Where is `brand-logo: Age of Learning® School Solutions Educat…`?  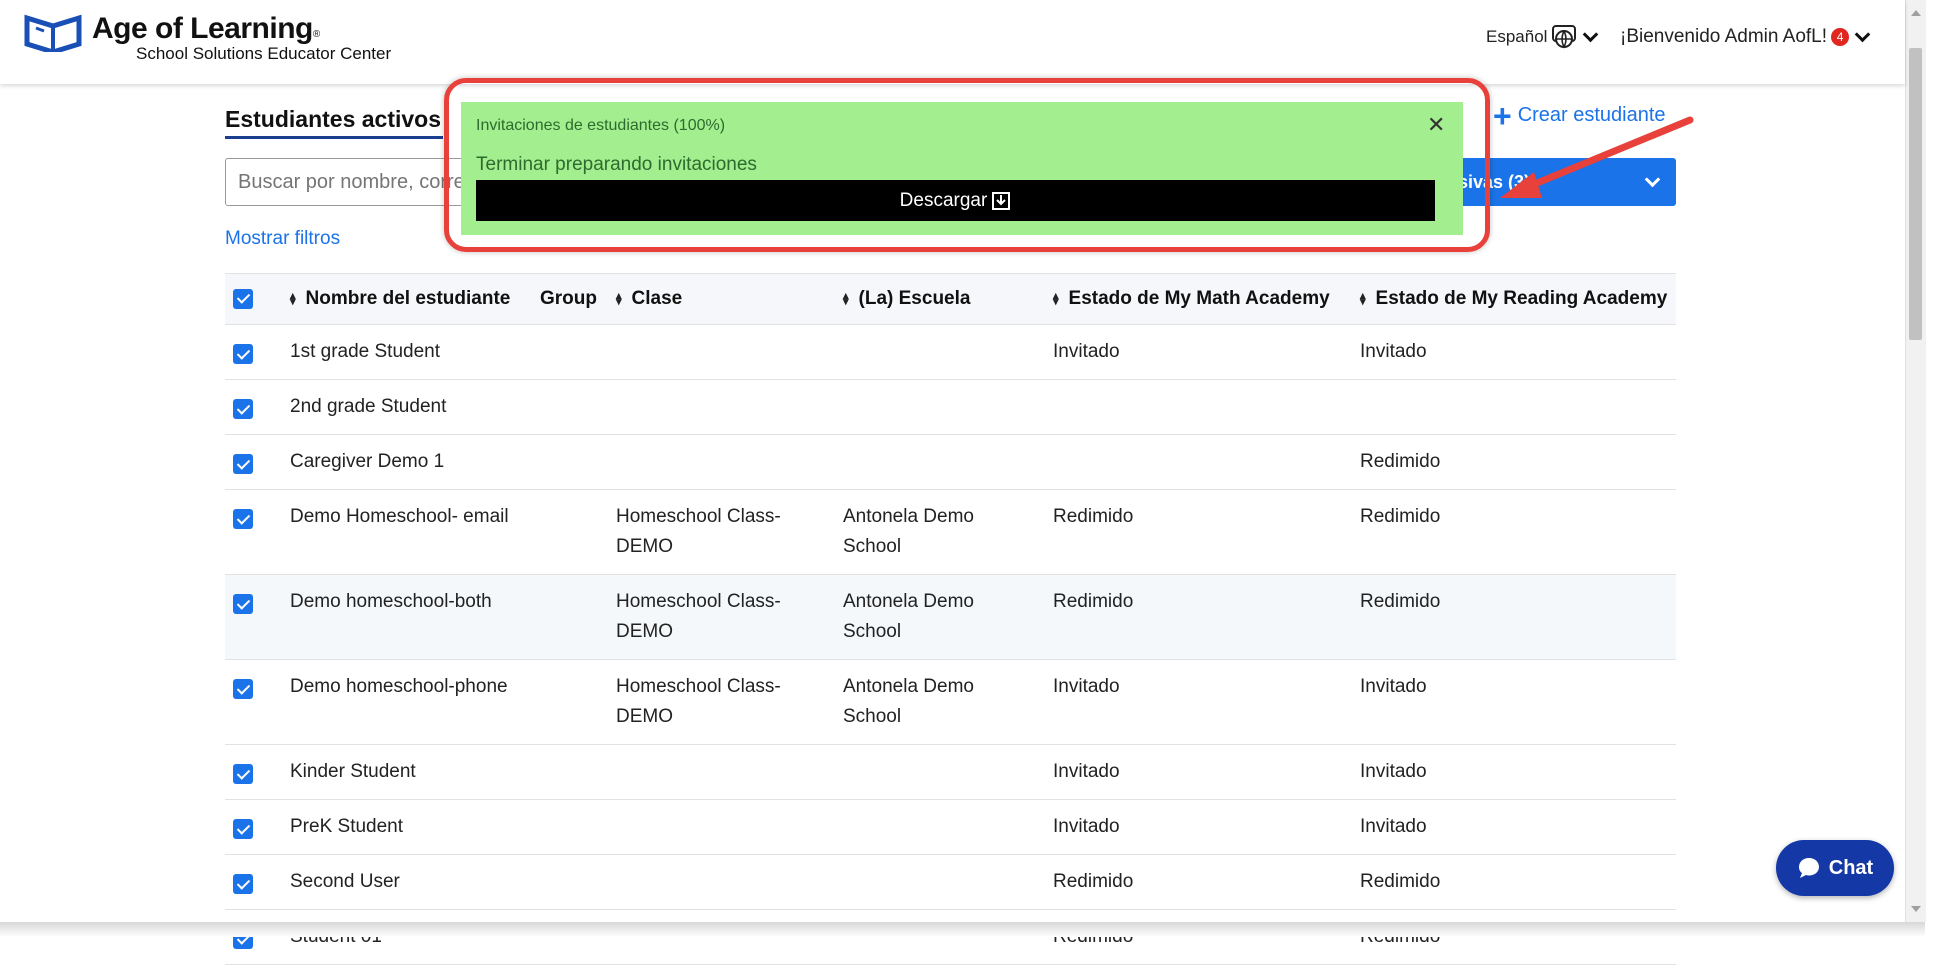
brand-logo: Age of Learning® School Solutions Educat… is located at coordinates (207, 38).